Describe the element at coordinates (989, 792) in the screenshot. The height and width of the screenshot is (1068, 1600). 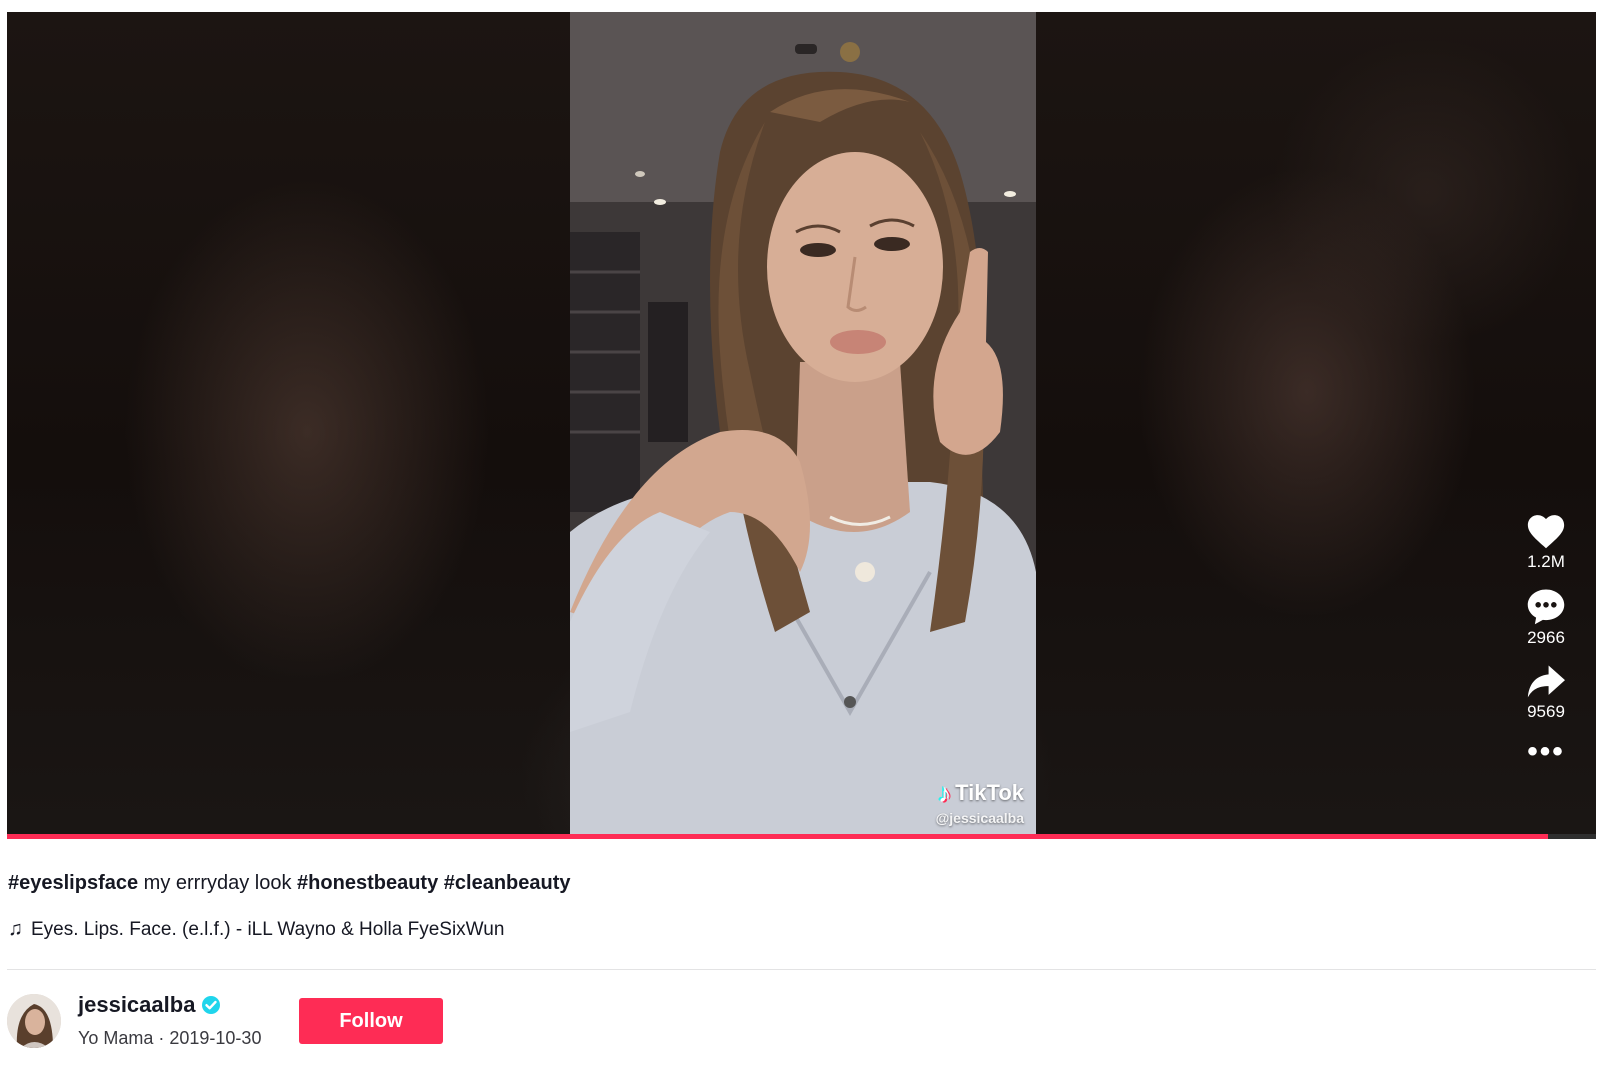
I see `tiktok-brand-text: TikTok` at that location.